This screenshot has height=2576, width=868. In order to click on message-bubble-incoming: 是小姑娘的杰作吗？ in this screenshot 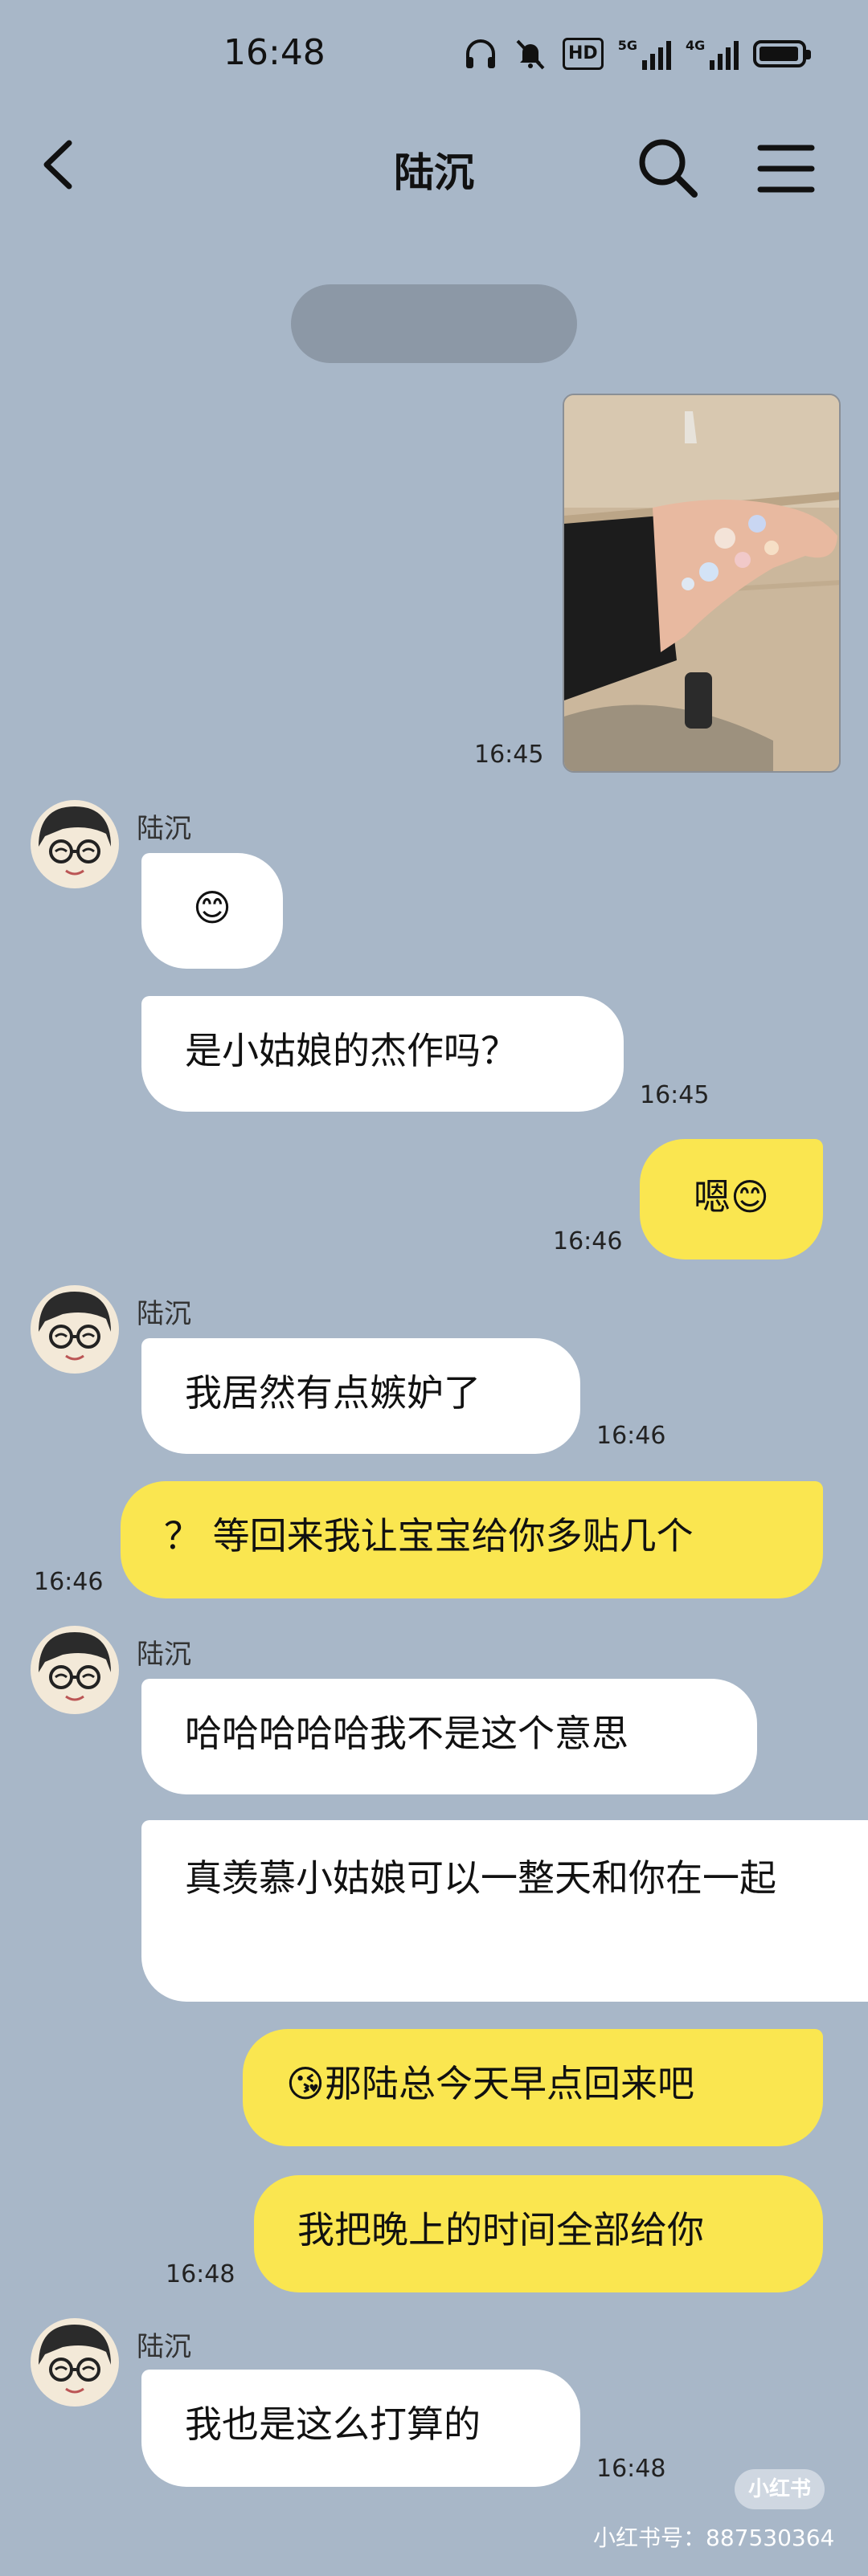, I will do `click(382, 1054)`.